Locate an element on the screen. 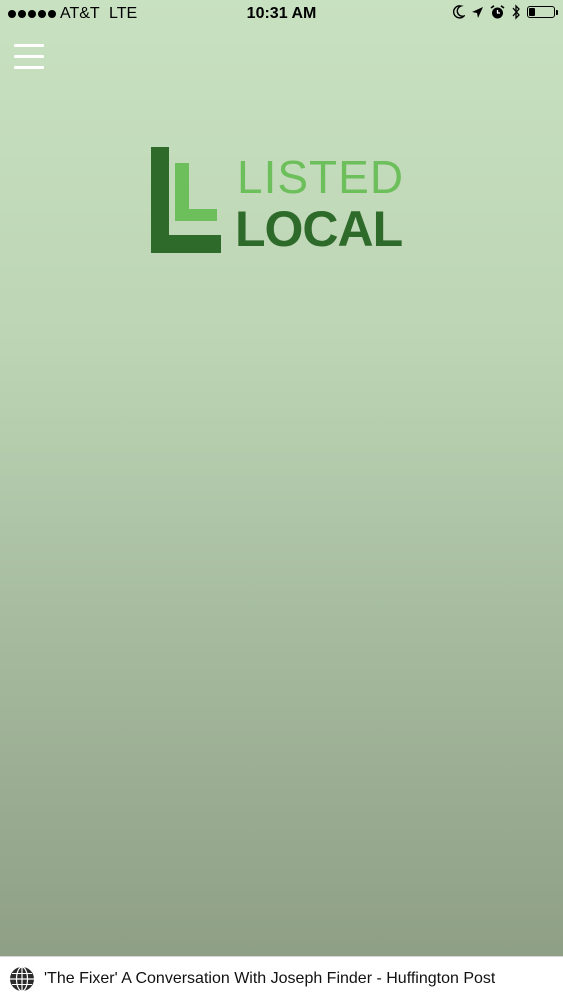 The height and width of the screenshot is (1000, 563). logo-word-local: LOCAL is located at coordinates (319, 229).